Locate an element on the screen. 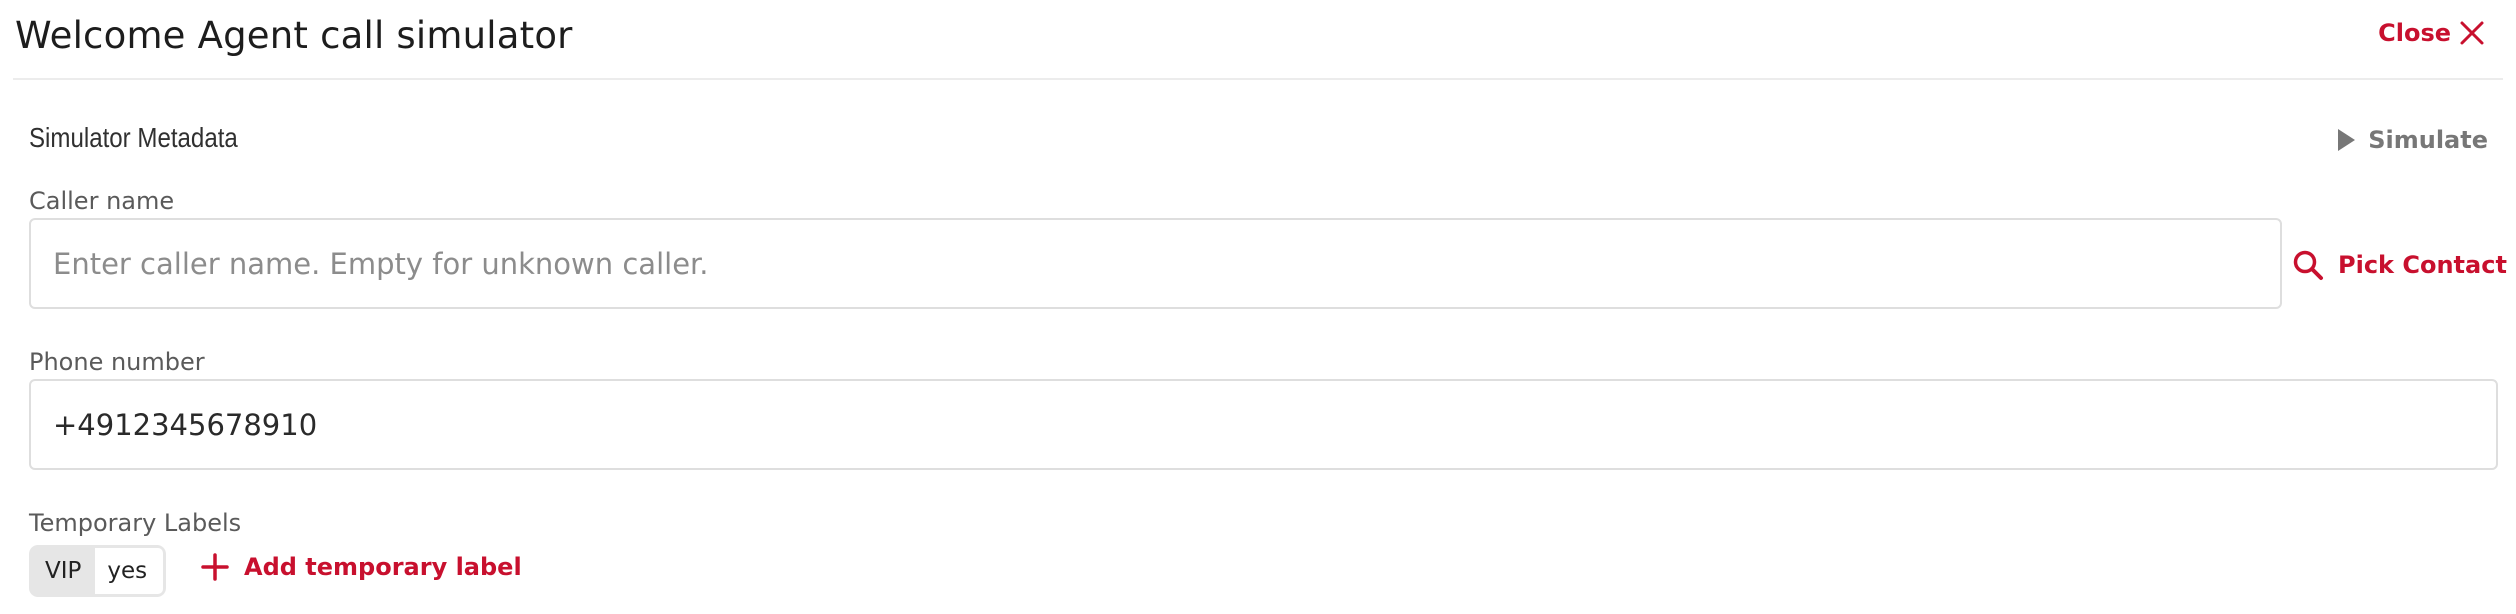 The width and height of the screenshot is (2516, 614). label-chip: VIP yes is located at coordinates (98, 571).